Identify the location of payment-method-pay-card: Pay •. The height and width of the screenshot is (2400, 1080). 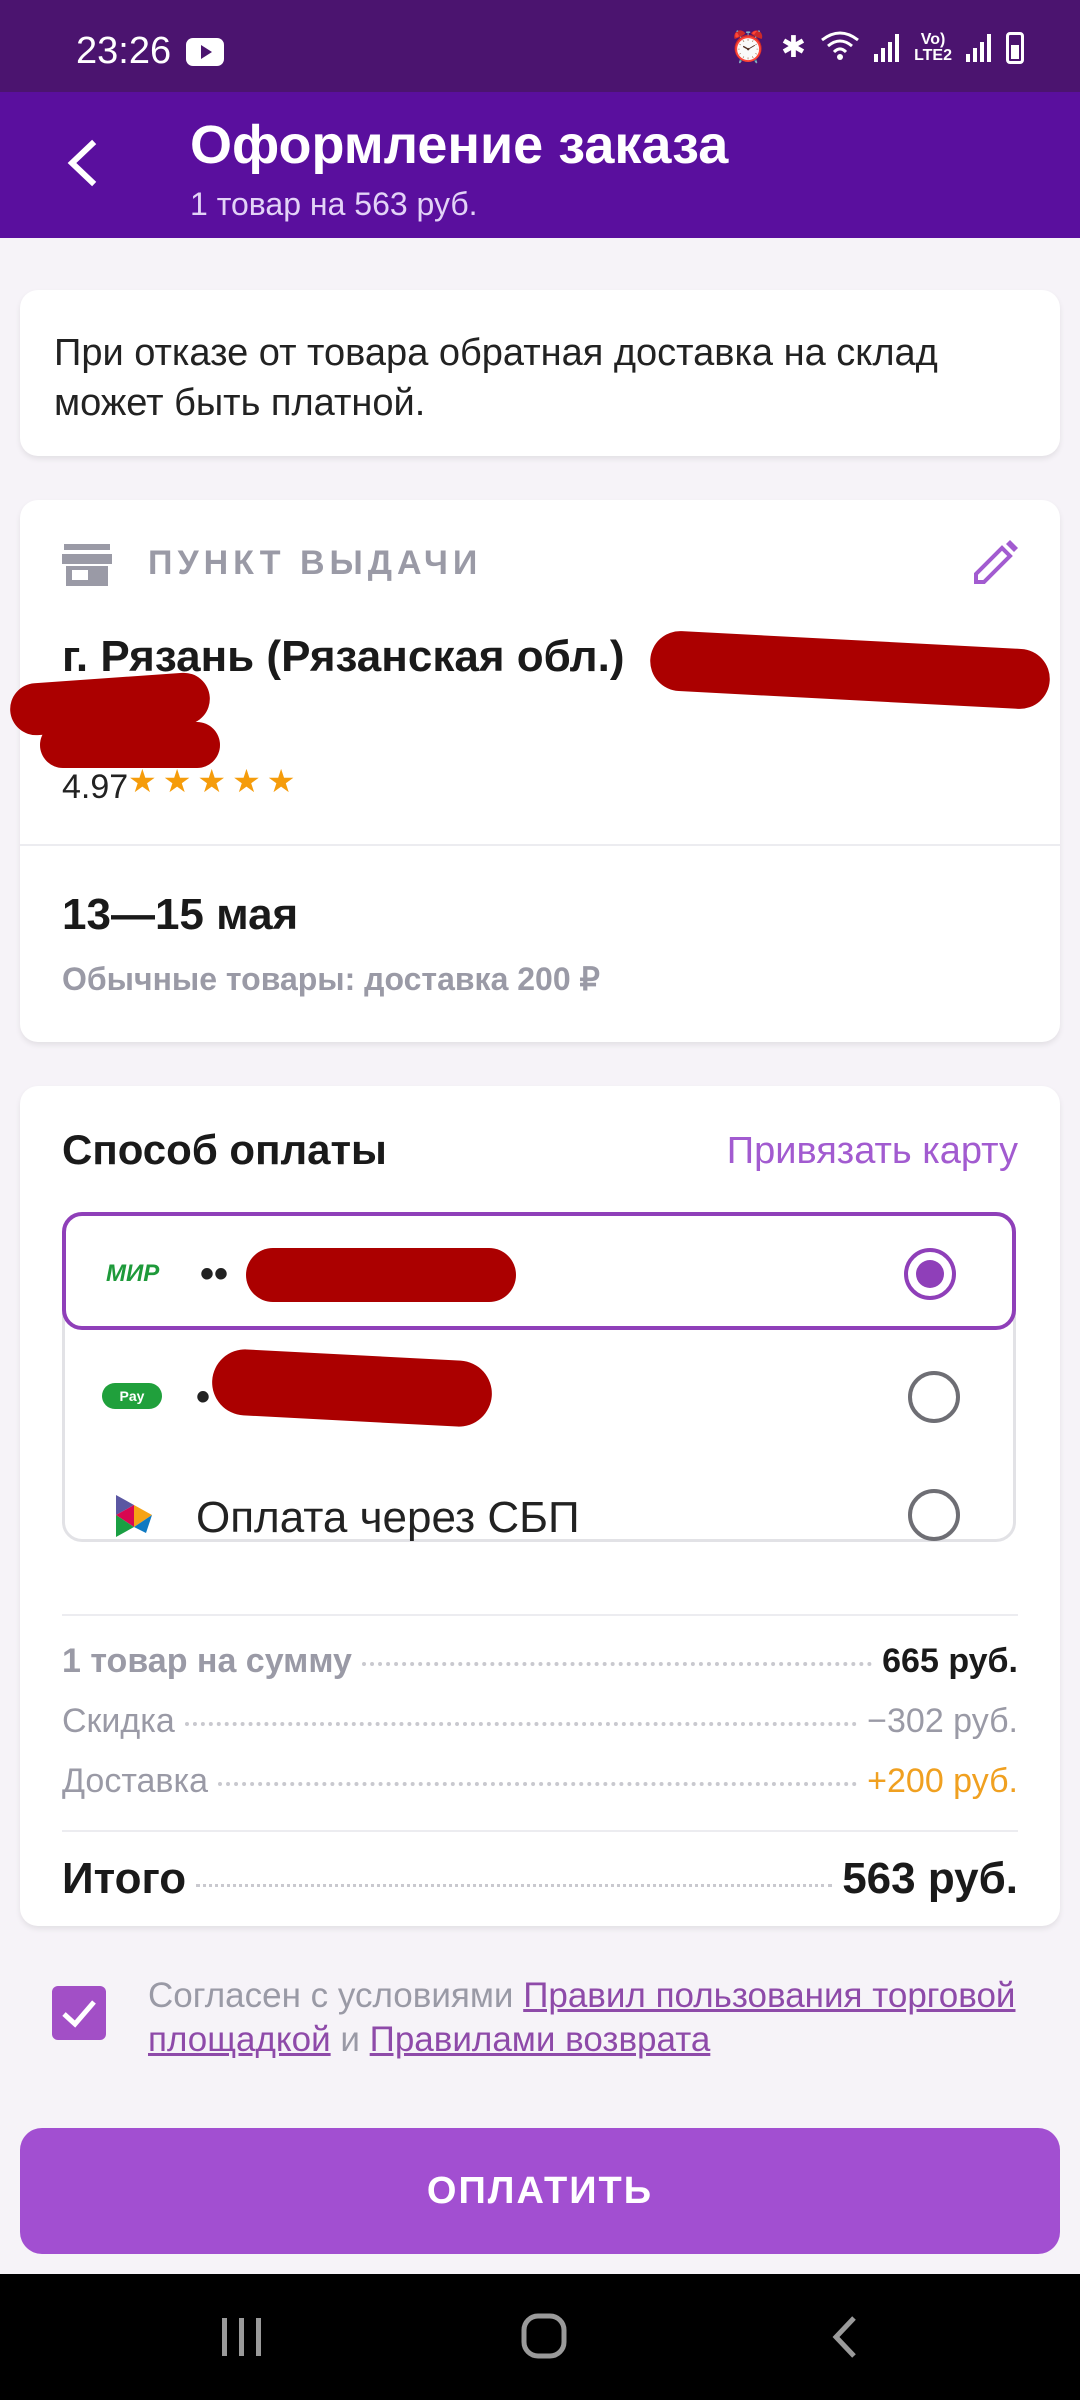
(539, 1398).